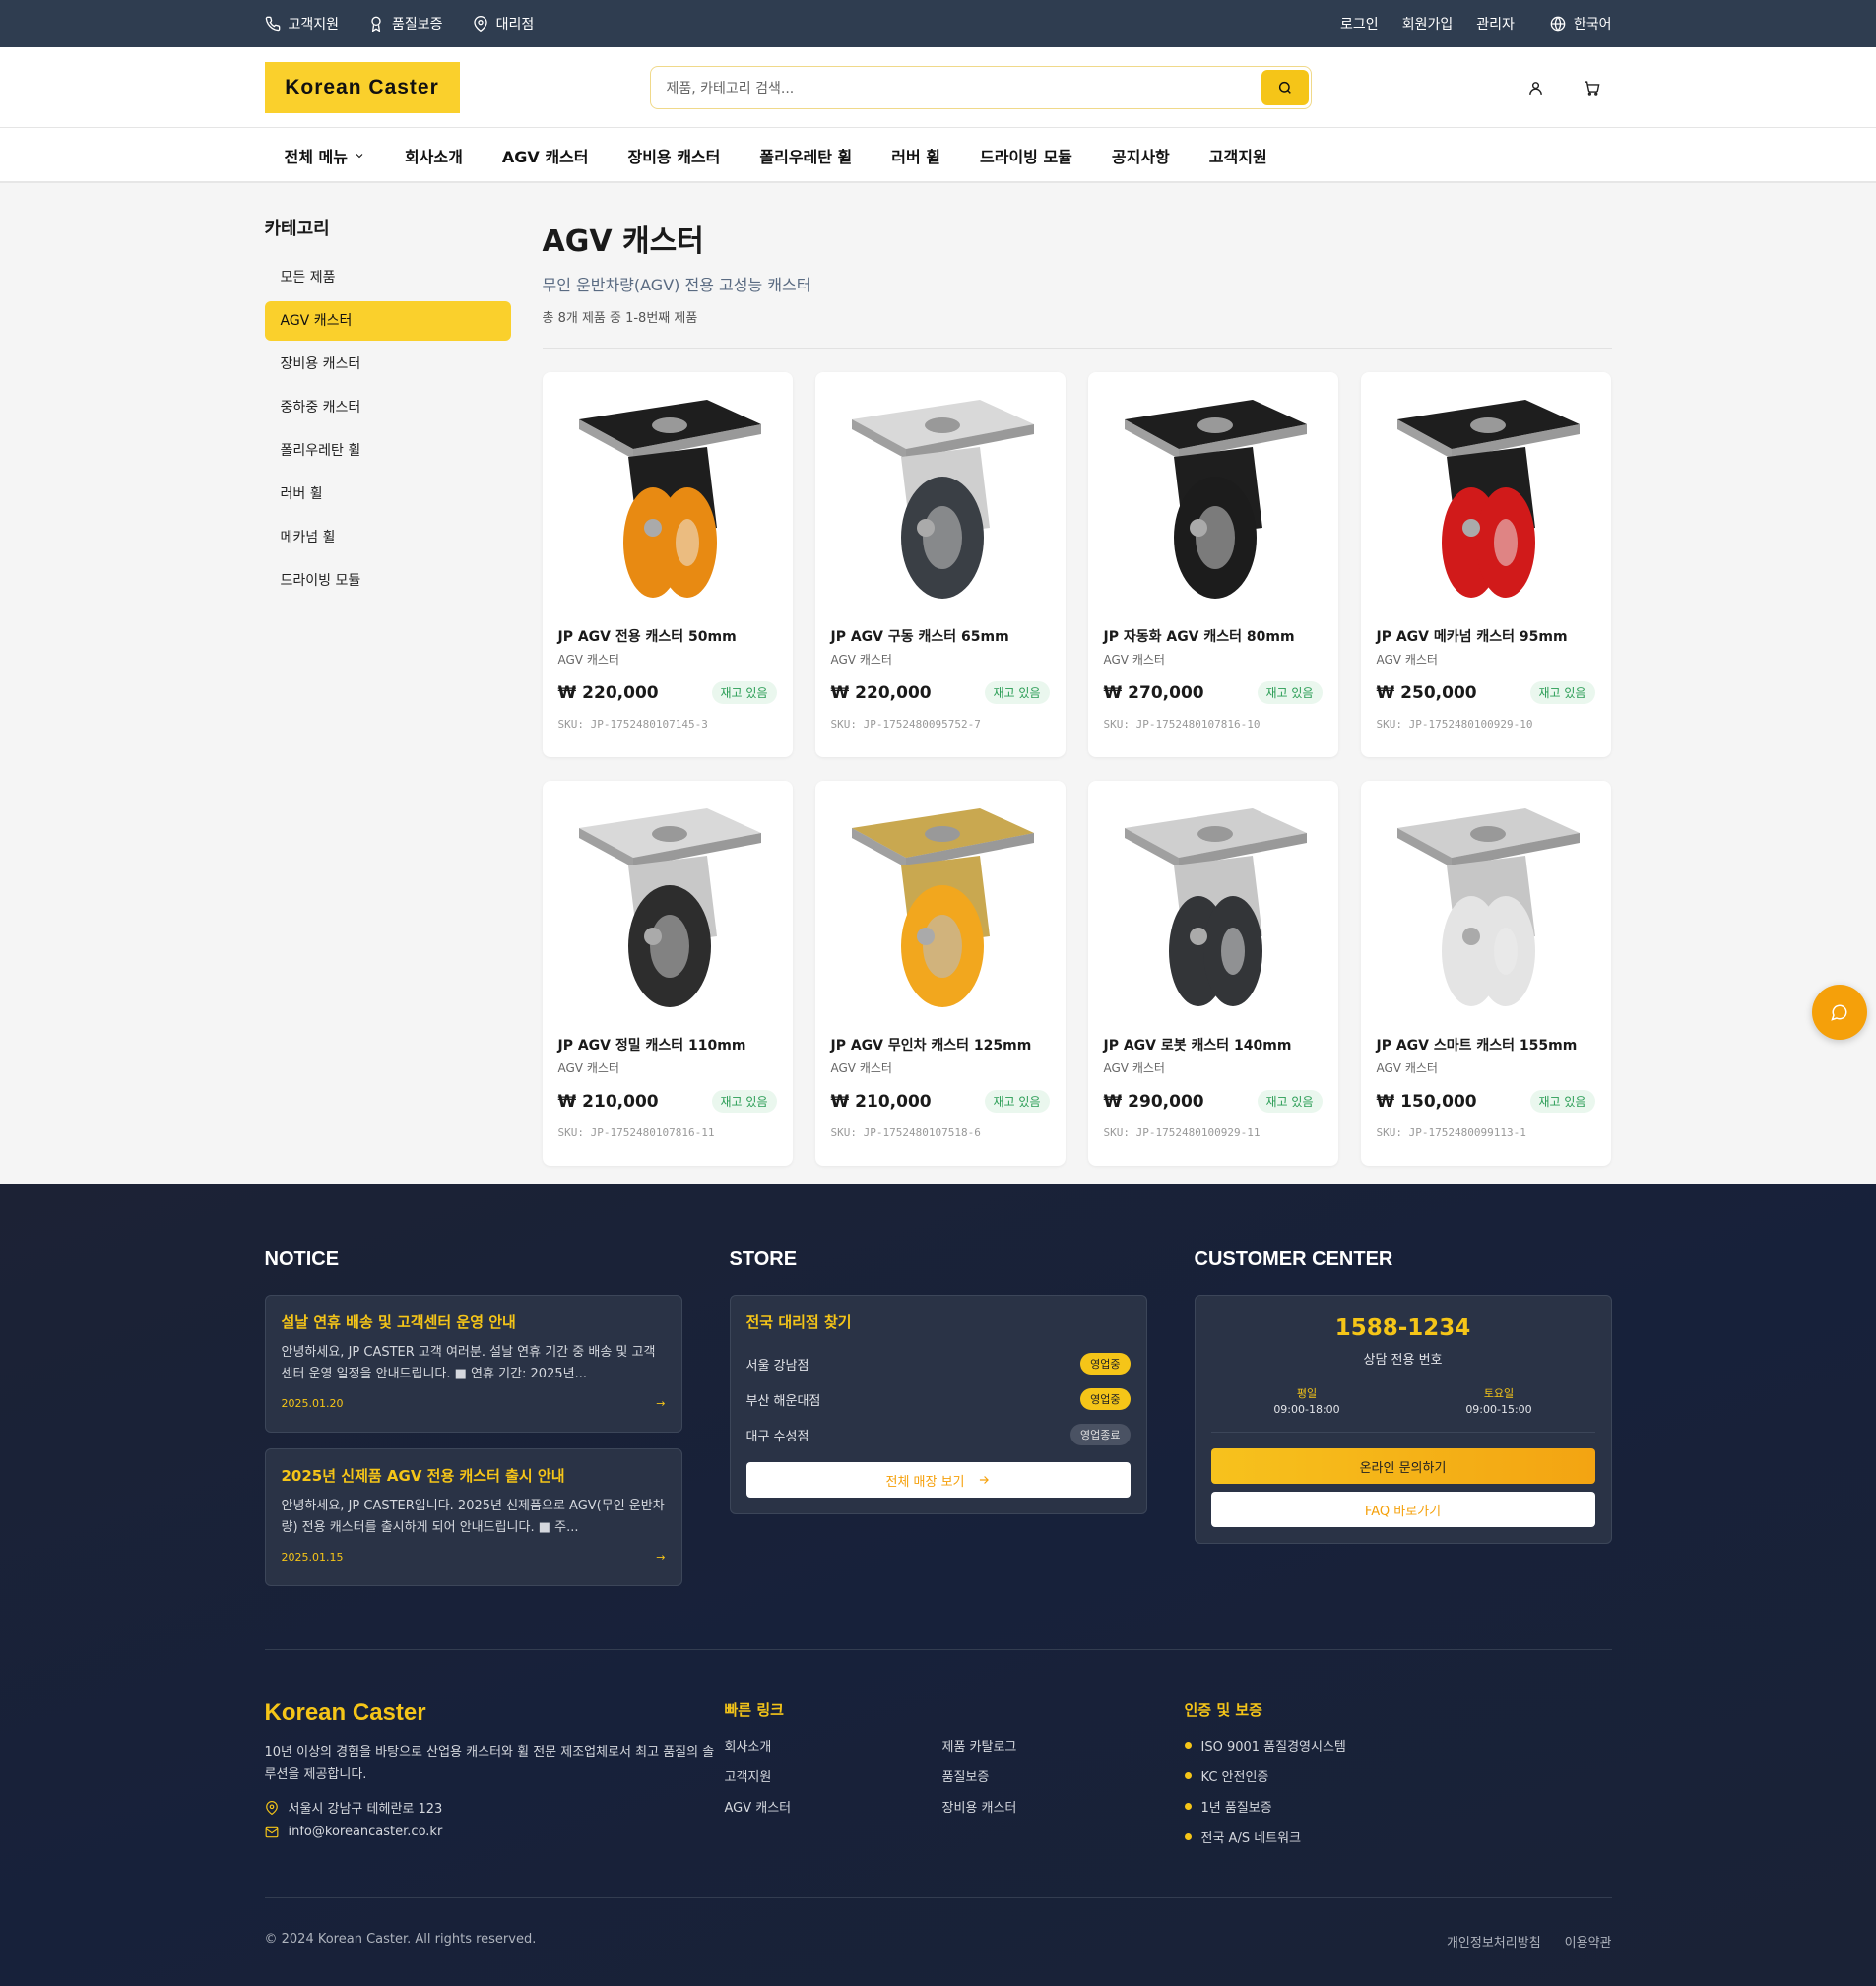  What do you see at coordinates (806, 155) in the screenshot?
I see `nav-item-polyurethane: 폴리우레탄 휠` at bounding box center [806, 155].